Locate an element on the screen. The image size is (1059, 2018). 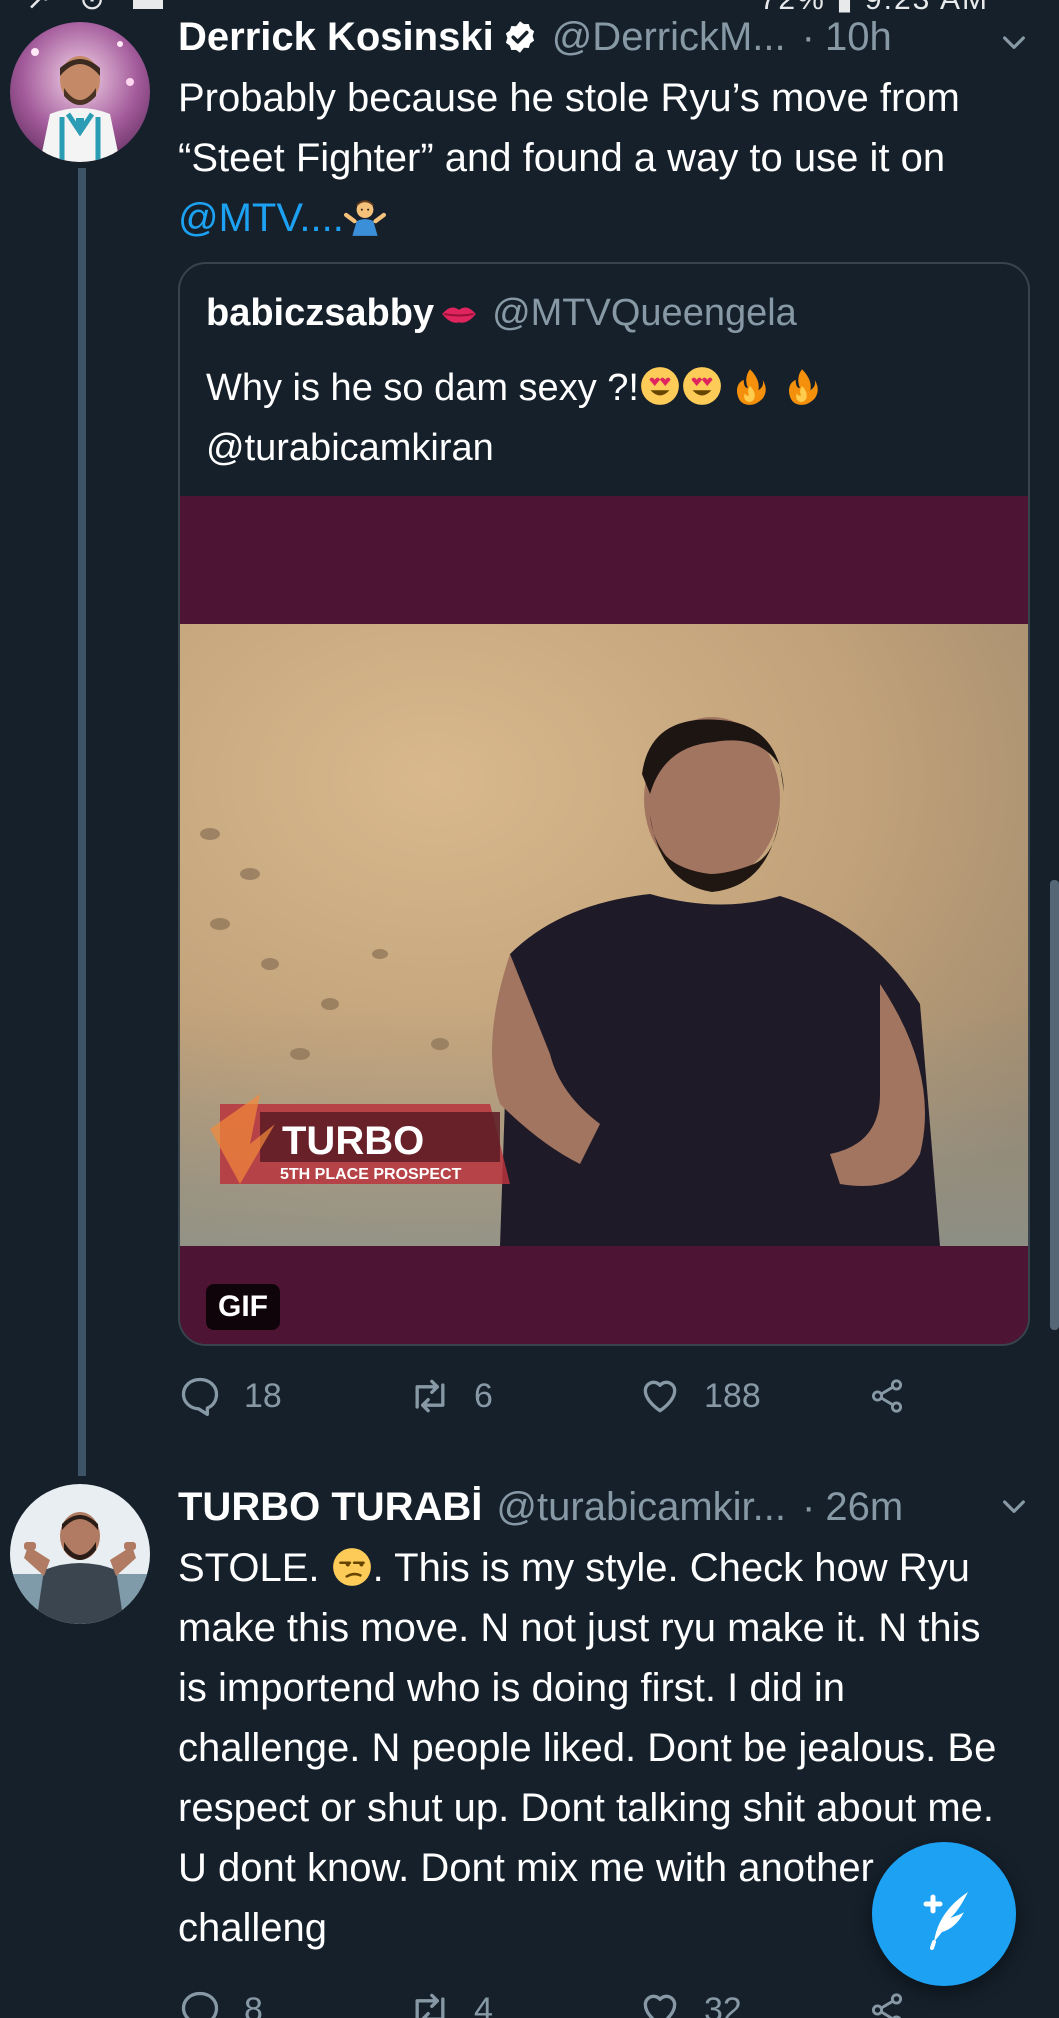
compose-tweet-button is located at coordinates (944, 1914).